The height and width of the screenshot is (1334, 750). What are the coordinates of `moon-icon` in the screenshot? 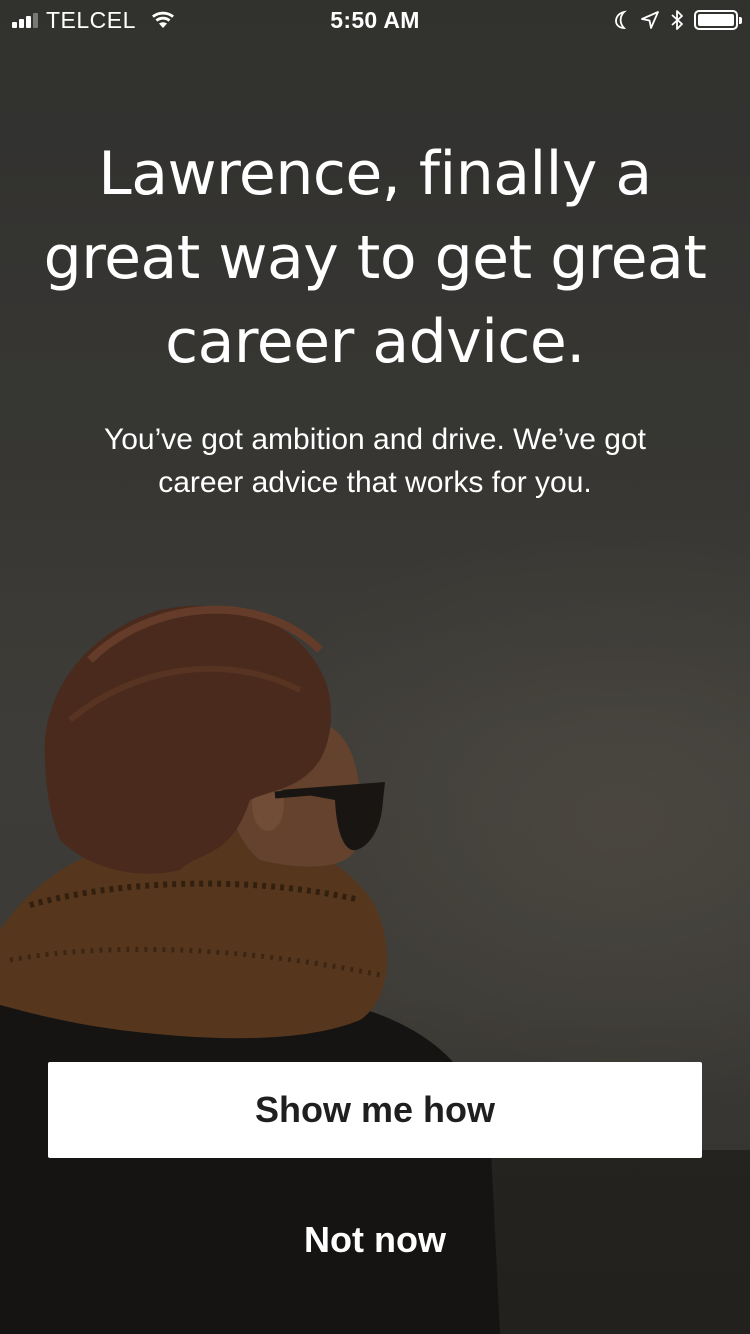 It's located at (621, 19).